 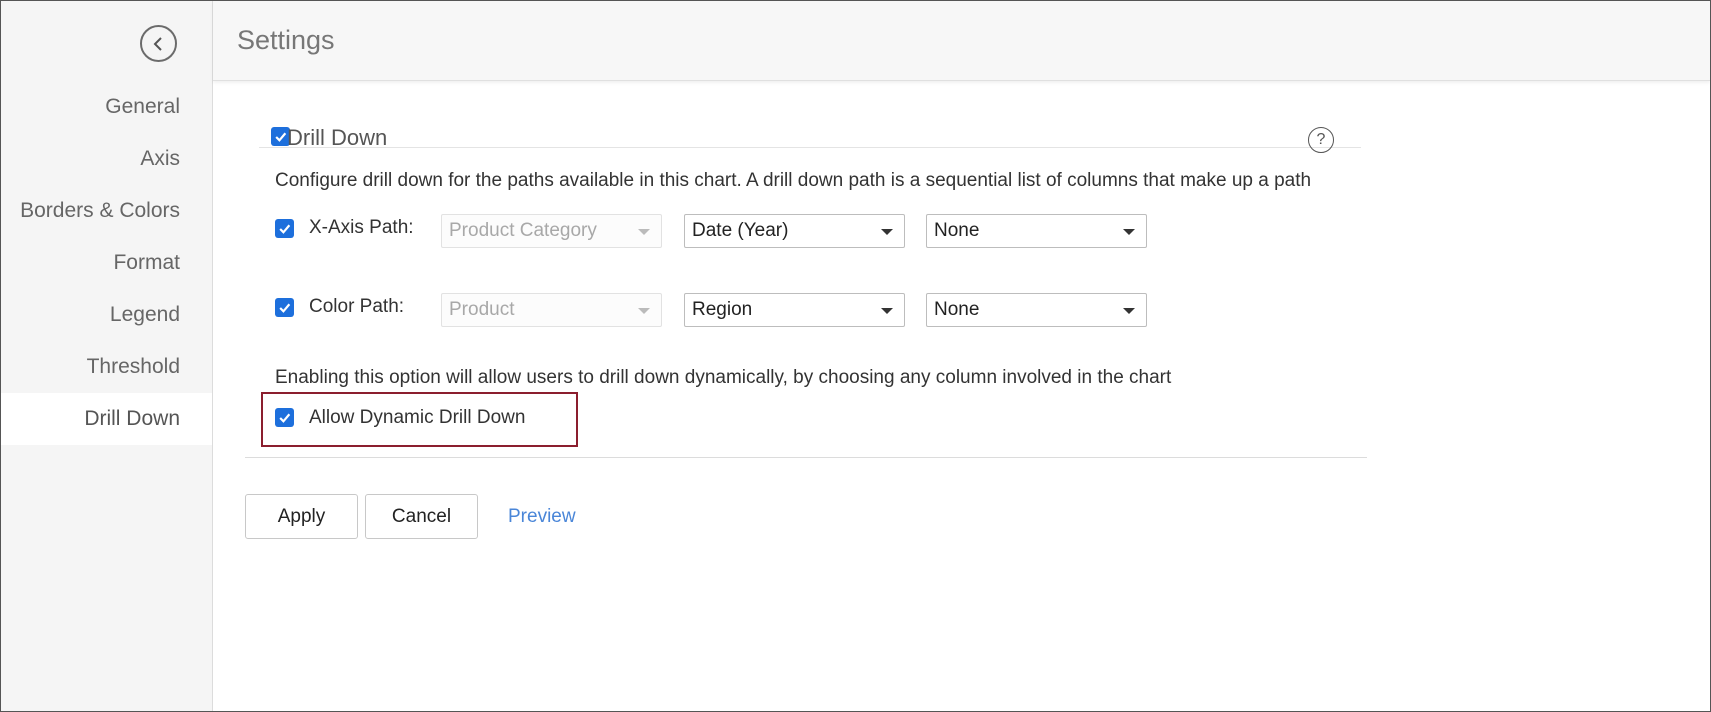 I want to click on help-icon: ?, so click(x=1321, y=140).